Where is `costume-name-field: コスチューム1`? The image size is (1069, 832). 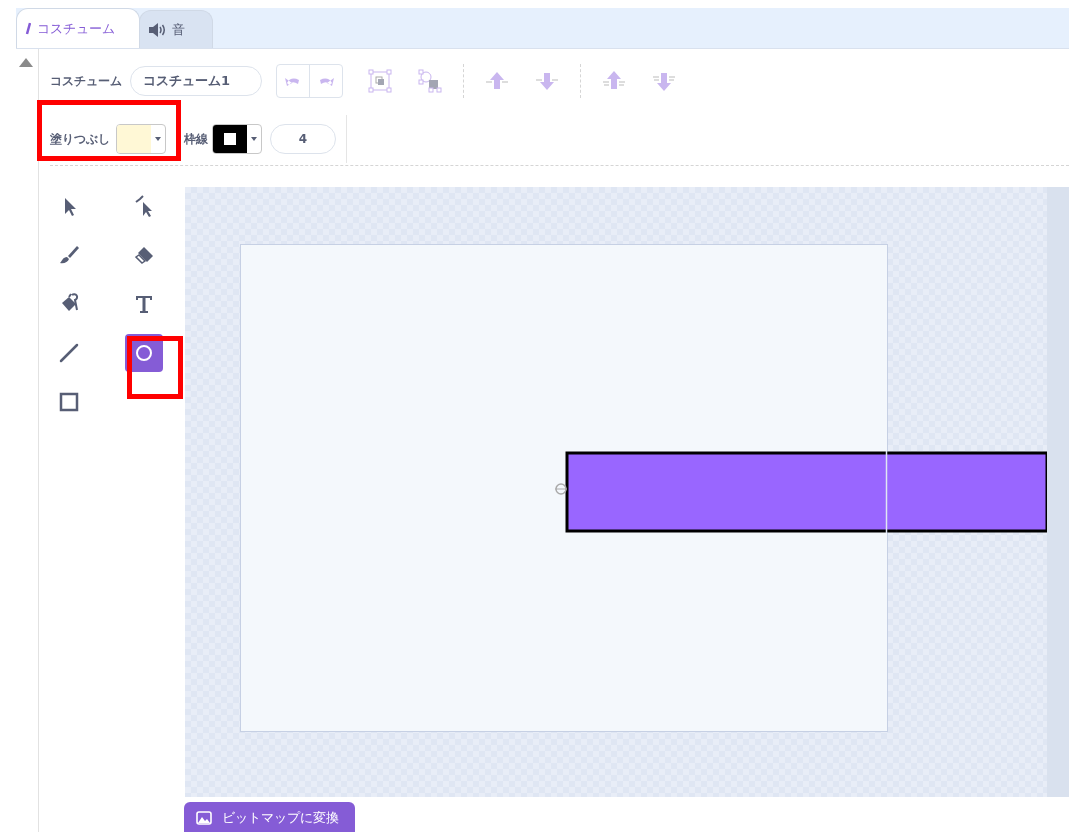 costume-name-field: コスチューム1 is located at coordinates (196, 81).